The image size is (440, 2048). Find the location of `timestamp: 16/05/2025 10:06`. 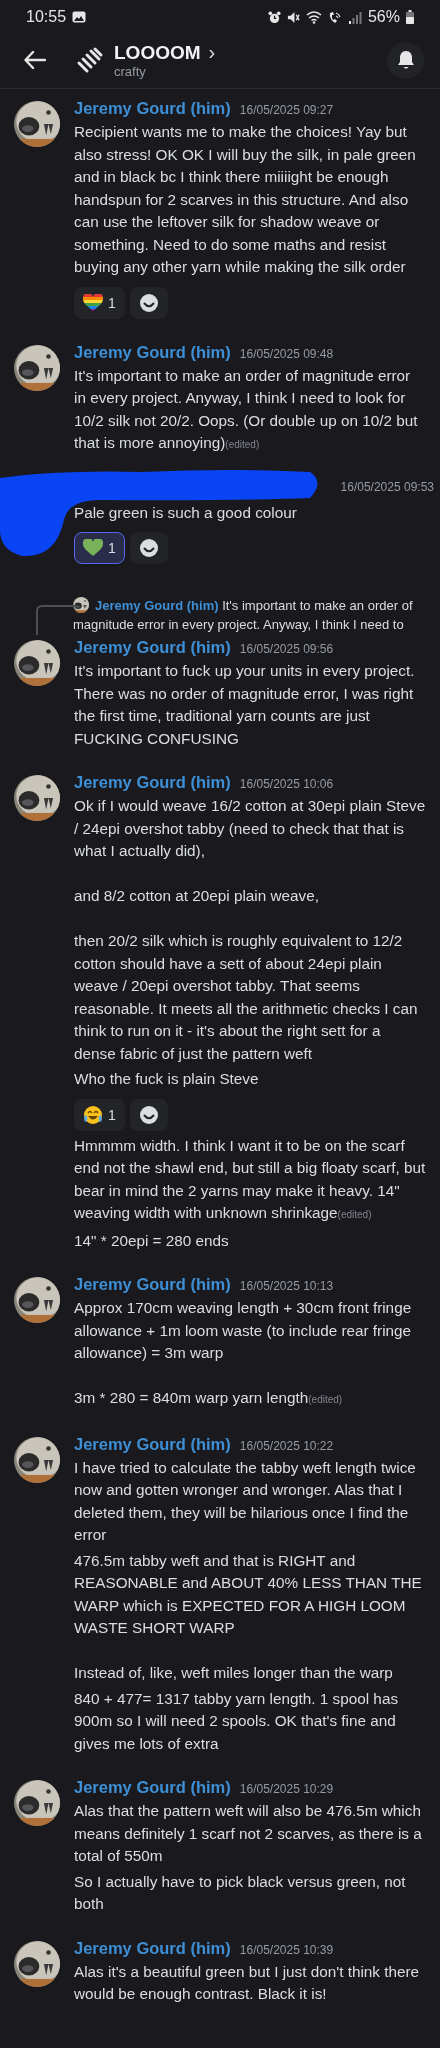

timestamp: 16/05/2025 10:06 is located at coordinates (286, 784).